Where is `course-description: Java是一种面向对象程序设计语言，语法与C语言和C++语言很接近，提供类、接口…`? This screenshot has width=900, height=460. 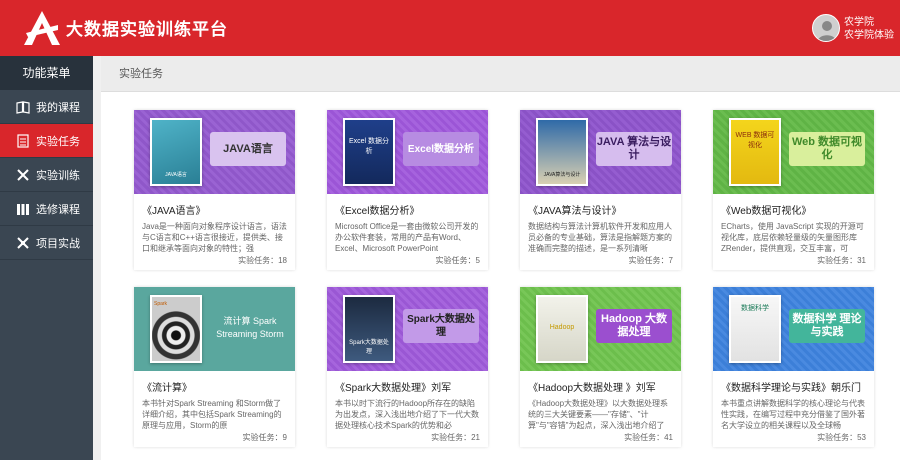
course-description: Java是一种面向对象程序设计语言，语法与C语言和C++语言很接近，提供类、接口… is located at coordinates (214, 237).